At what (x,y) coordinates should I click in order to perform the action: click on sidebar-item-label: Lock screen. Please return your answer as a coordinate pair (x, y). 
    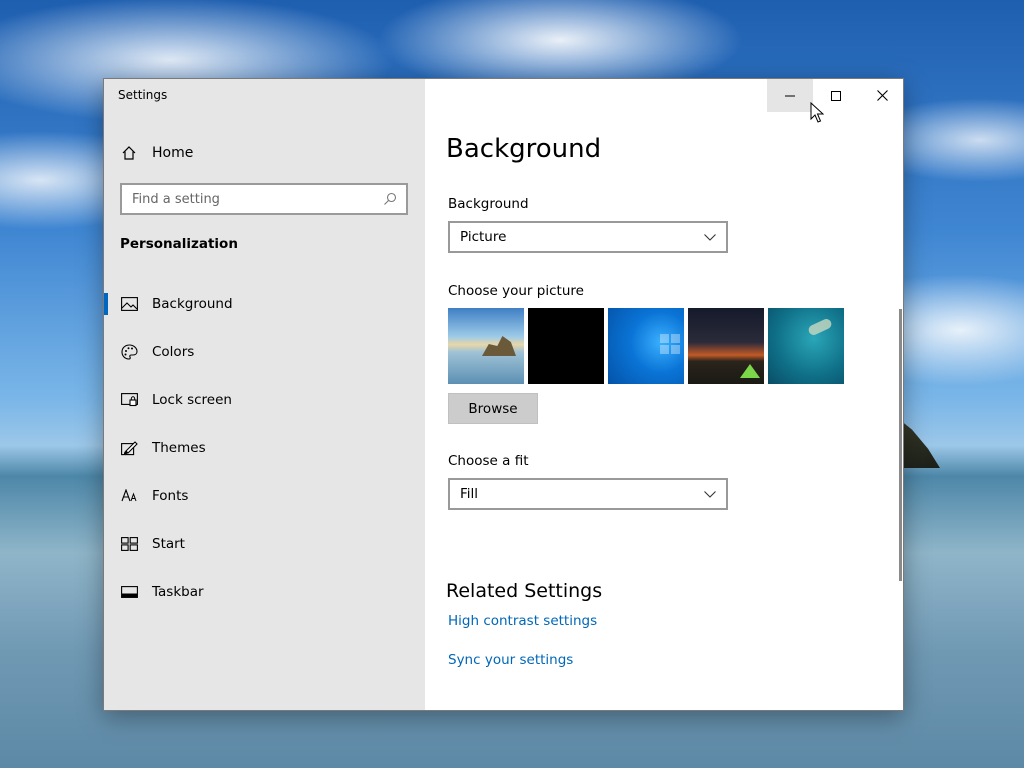
    Looking at the image, I should click on (192, 400).